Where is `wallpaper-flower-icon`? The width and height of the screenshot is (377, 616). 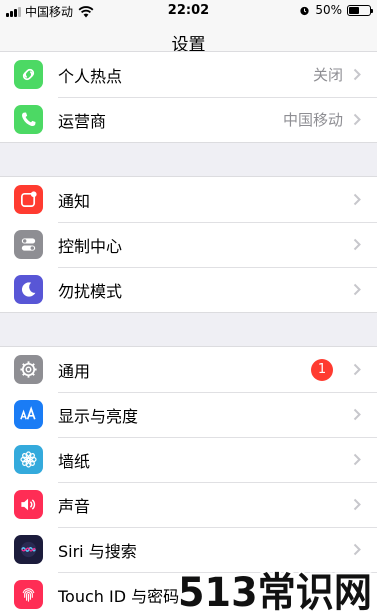
wallpaper-flower-icon is located at coordinates (28, 459).